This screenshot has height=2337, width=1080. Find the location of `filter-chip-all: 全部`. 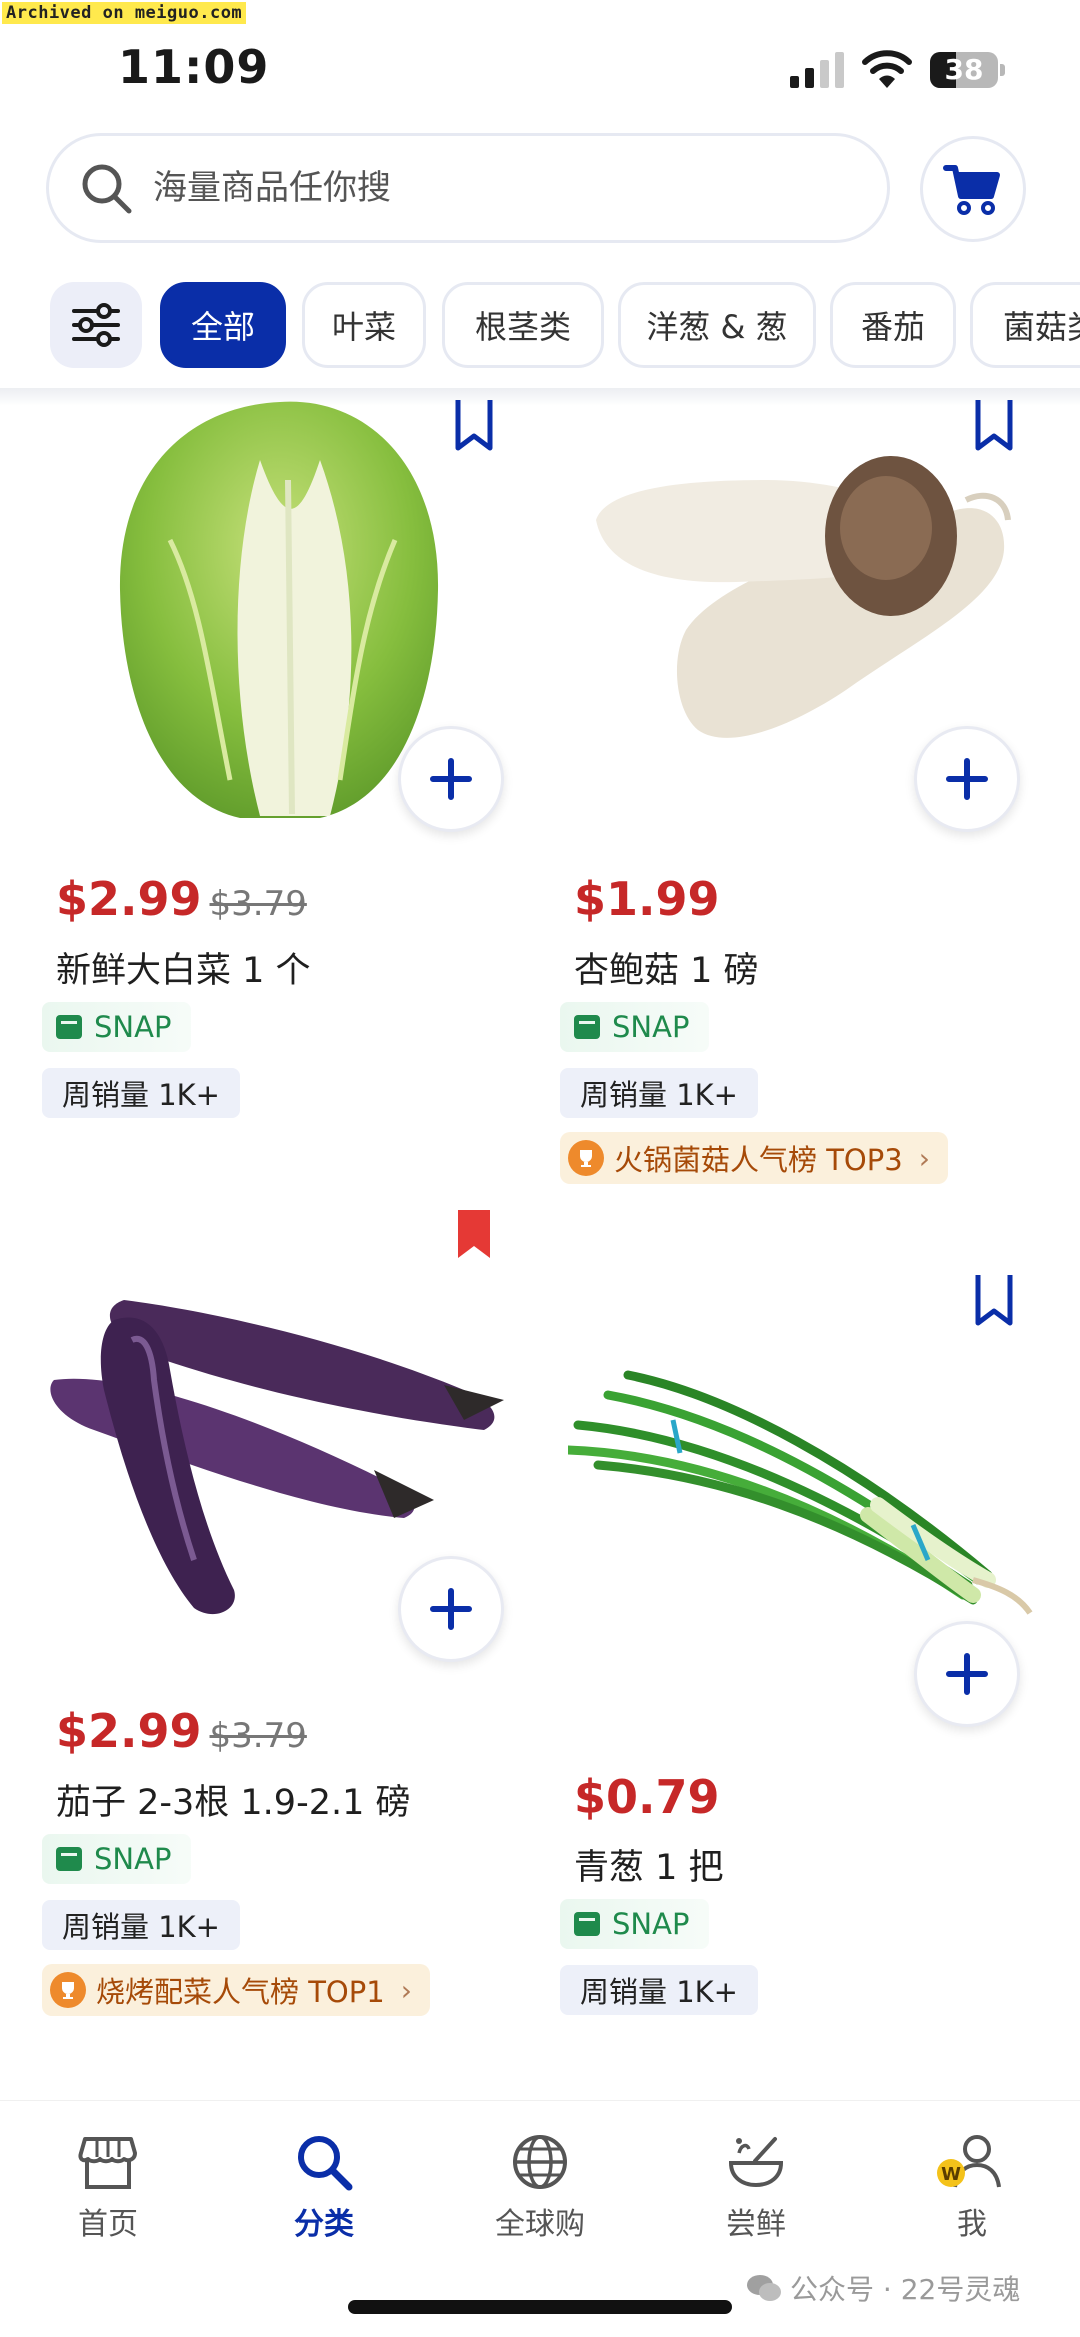

filter-chip-all: 全部 is located at coordinates (223, 325).